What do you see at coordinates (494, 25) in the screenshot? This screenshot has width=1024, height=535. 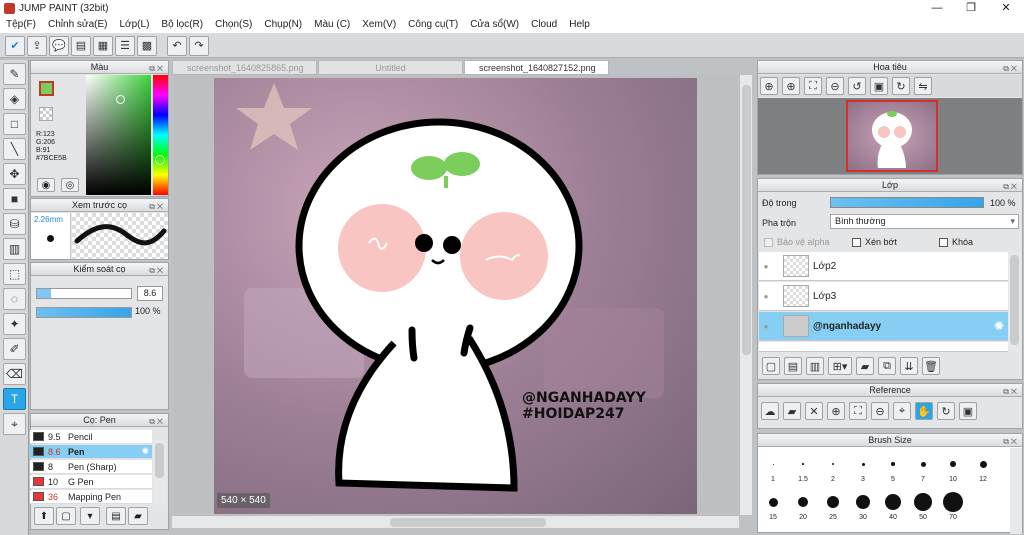 I see `menu-window: Cửa sổ(W)` at bounding box center [494, 25].